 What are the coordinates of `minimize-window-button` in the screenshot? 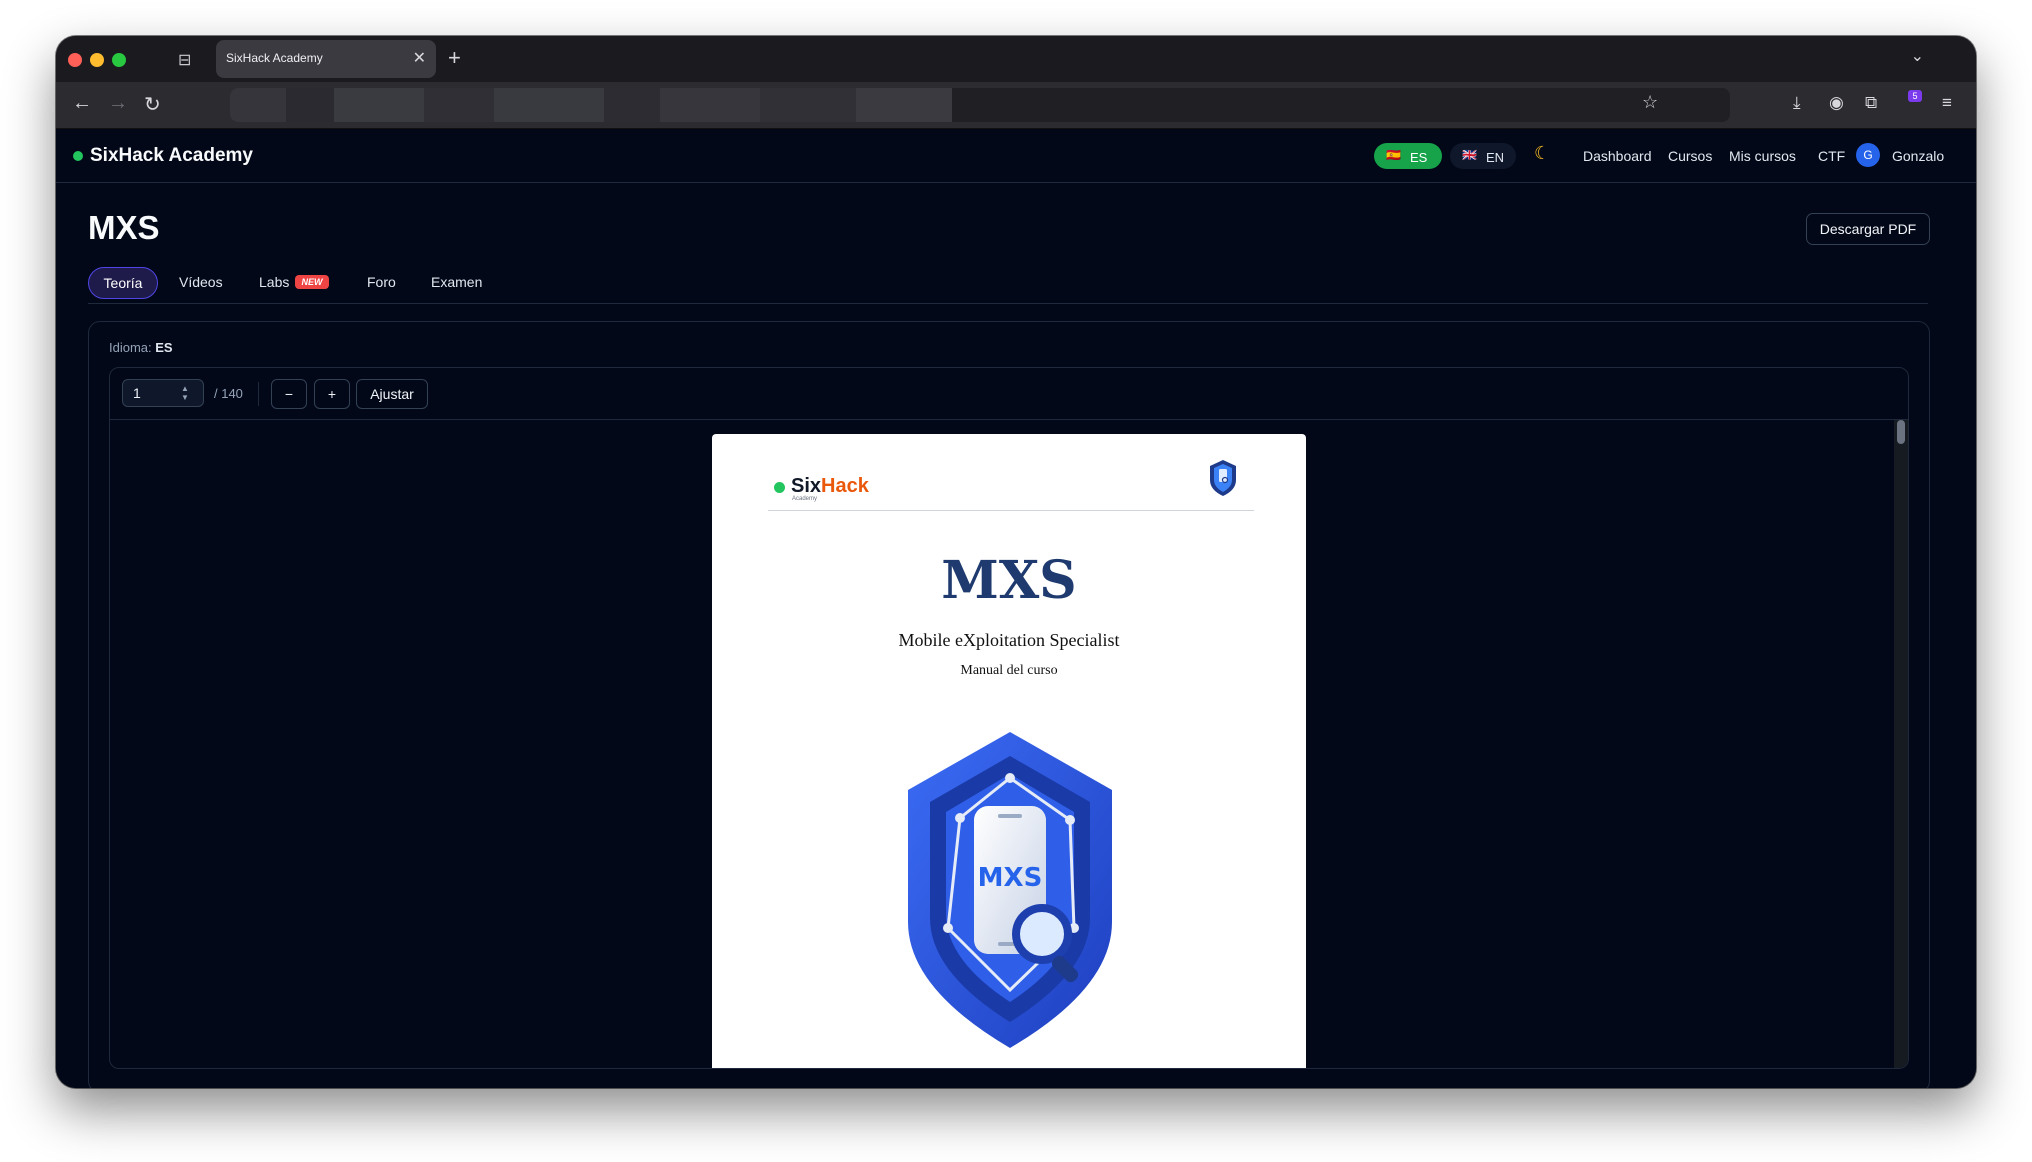 It's located at (97, 60).